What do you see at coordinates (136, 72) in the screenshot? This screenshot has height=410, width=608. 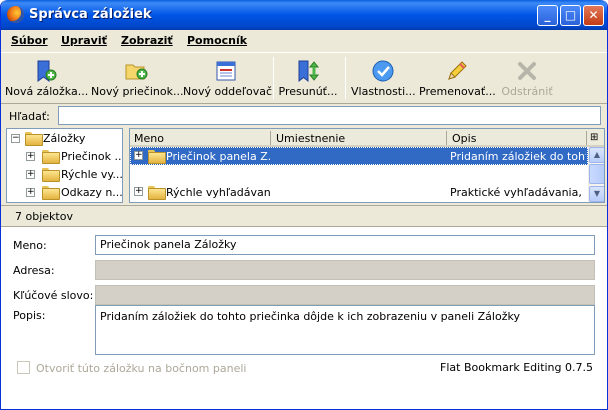 I see `new-folder-icon` at bounding box center [136, 72].